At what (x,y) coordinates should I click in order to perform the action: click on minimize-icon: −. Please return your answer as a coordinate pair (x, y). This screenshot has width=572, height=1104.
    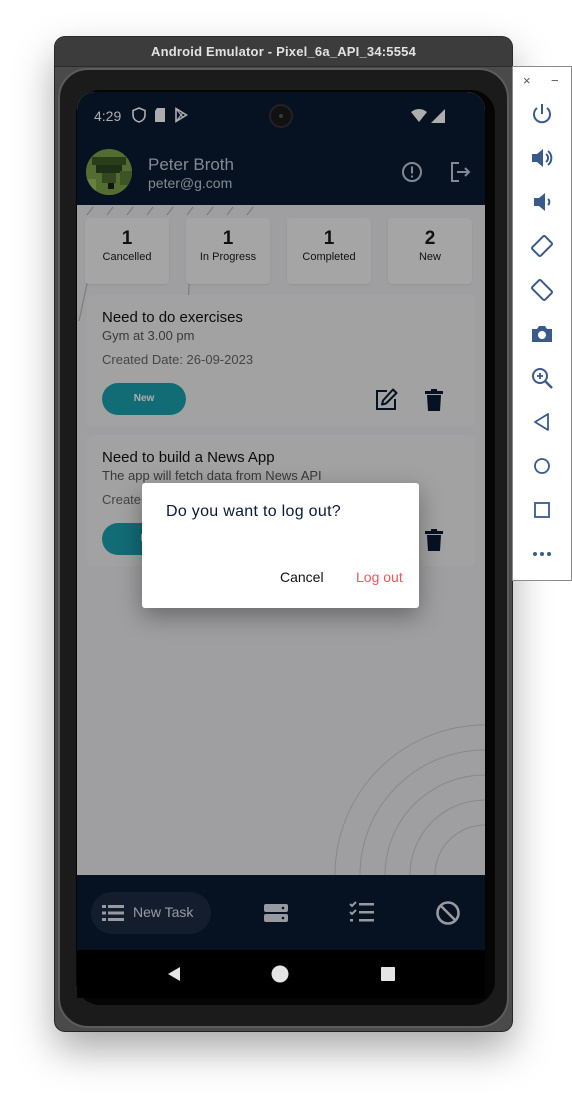
    Looking at the image, I should click on (555, 80).